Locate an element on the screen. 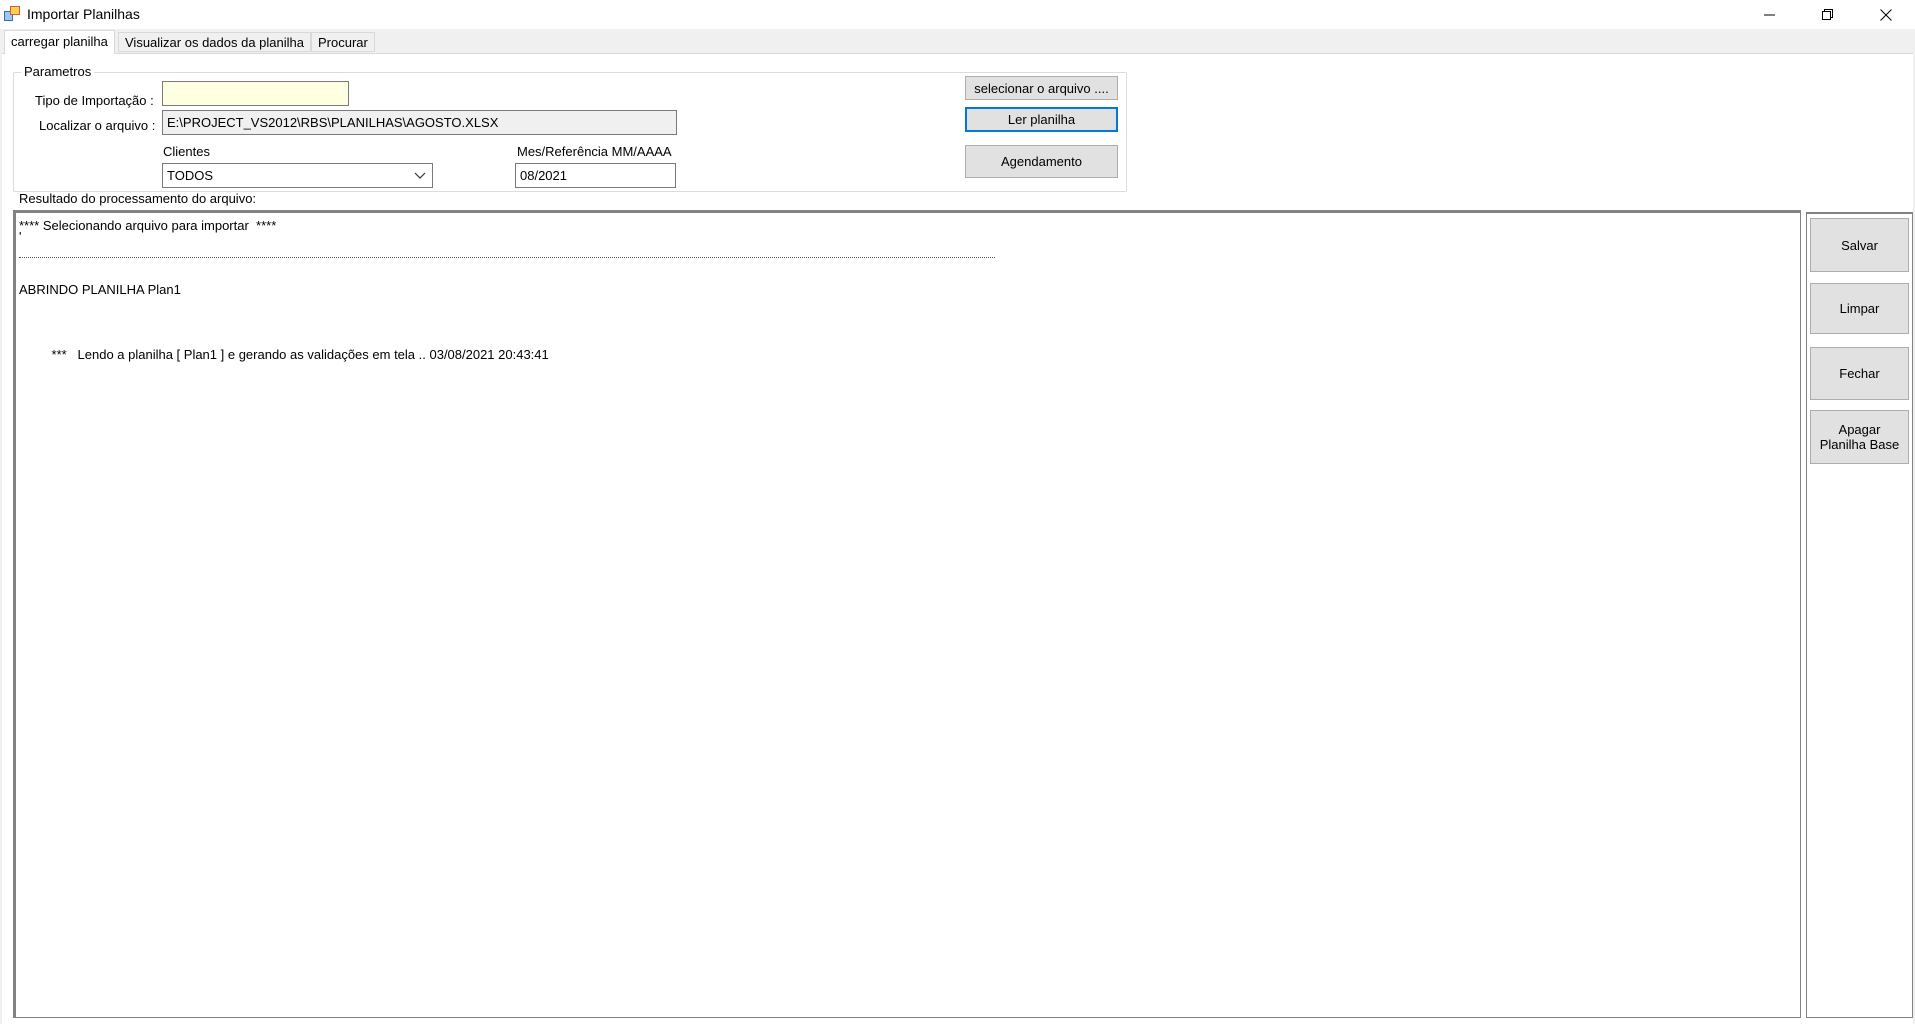 The height and width of the screenshot is (1024, 1915). minimize-icon is located at coordinates (1769, 14).